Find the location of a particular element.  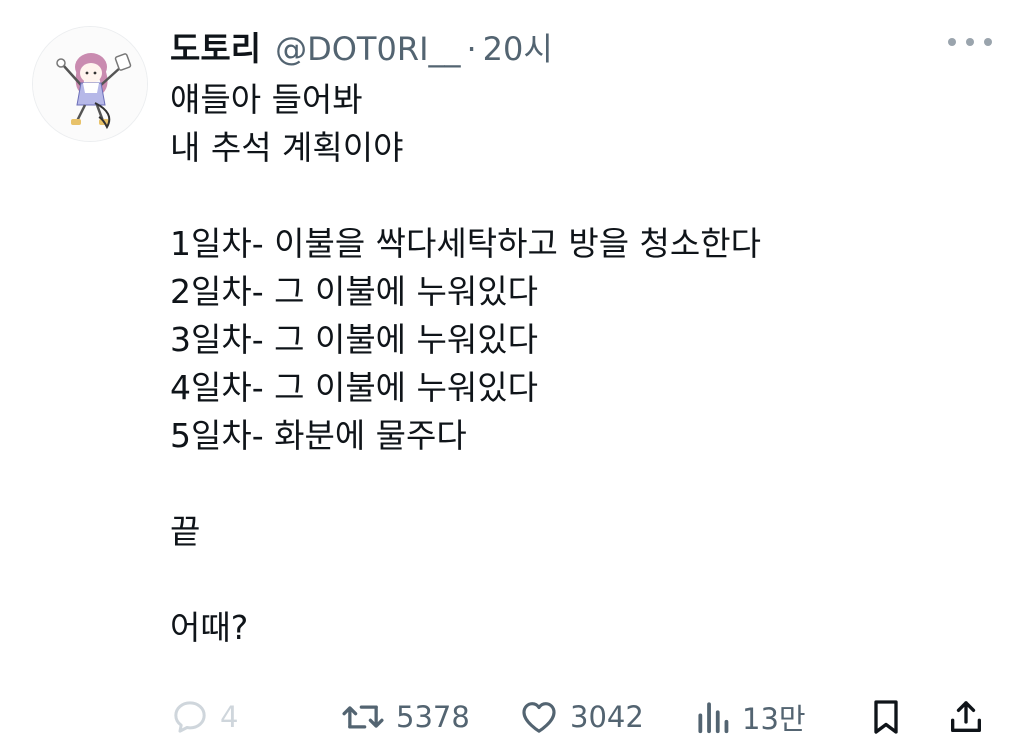

views-icon is located at coordinates (713, 718).